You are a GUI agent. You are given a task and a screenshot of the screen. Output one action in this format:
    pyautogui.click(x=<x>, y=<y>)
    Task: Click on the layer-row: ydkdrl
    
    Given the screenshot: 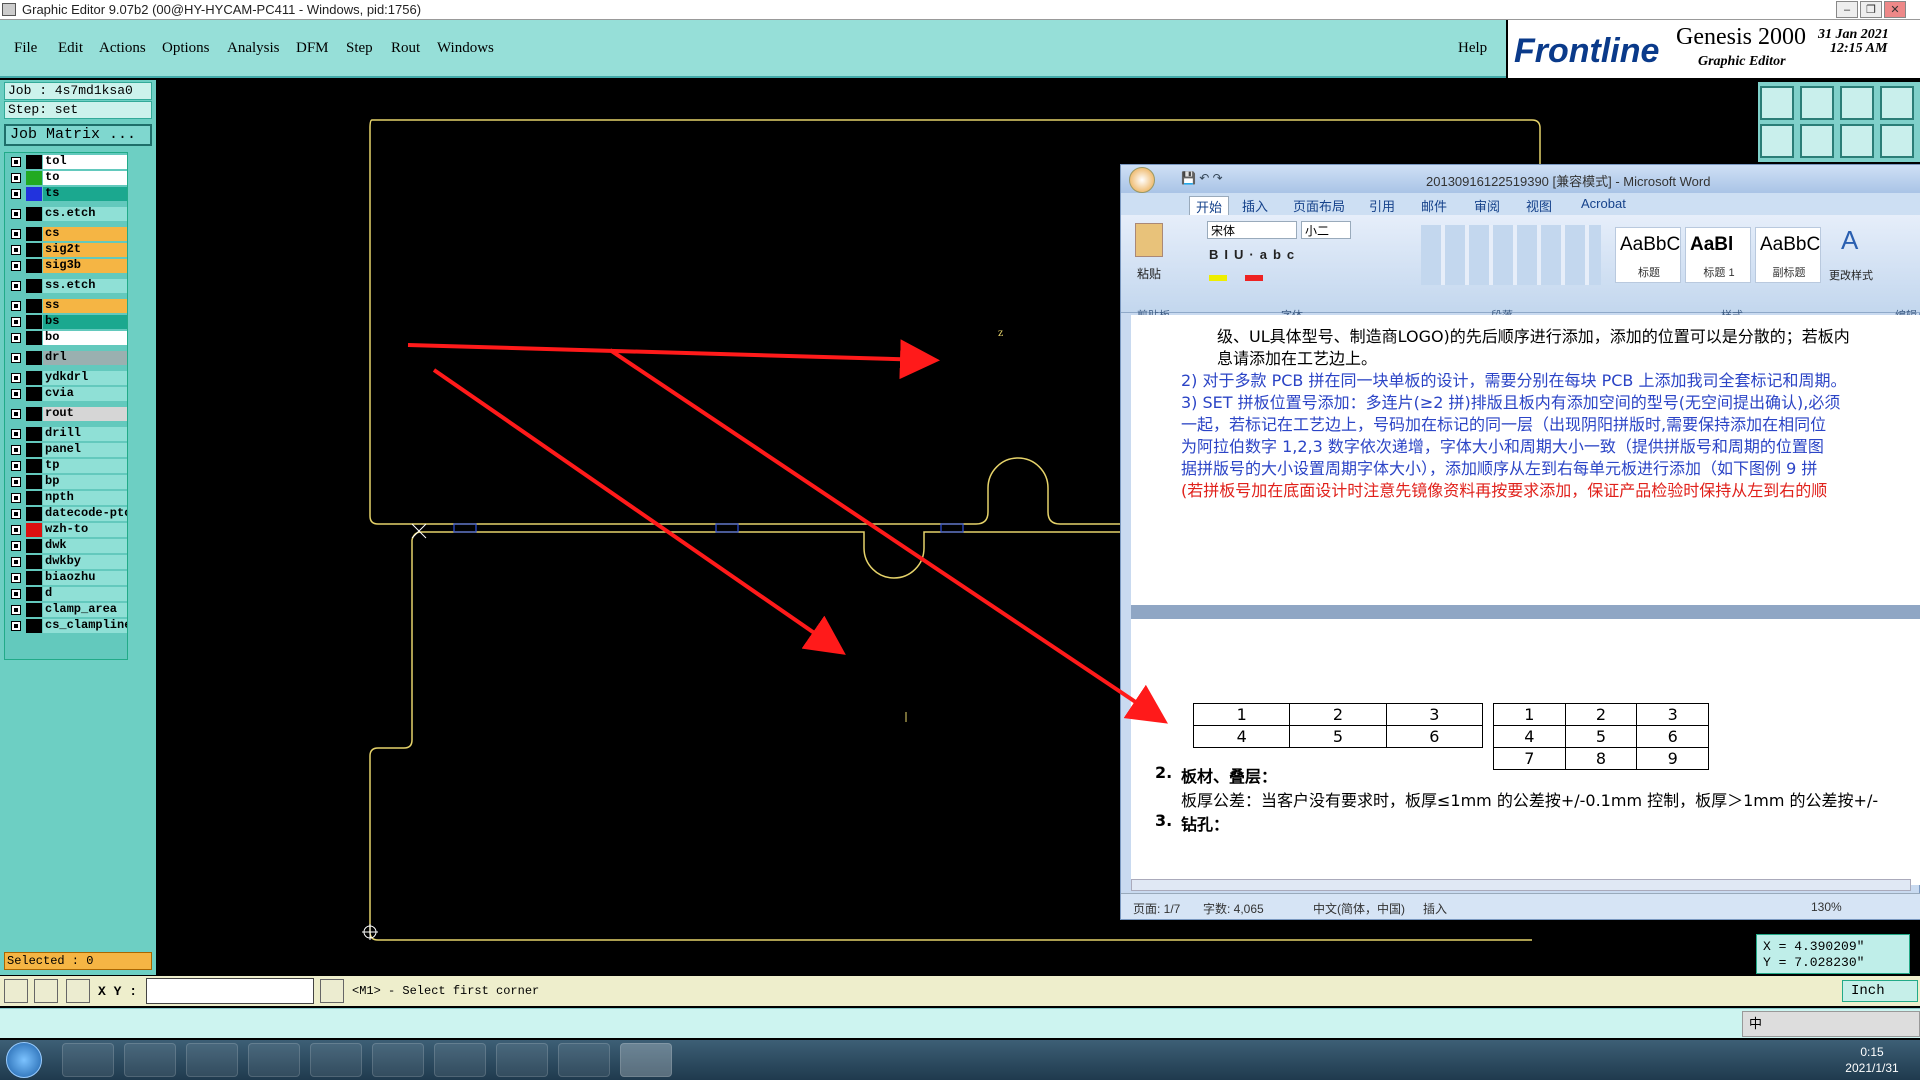 What is the action you would take?
    pyautogui.click(x=67, y=378)
    